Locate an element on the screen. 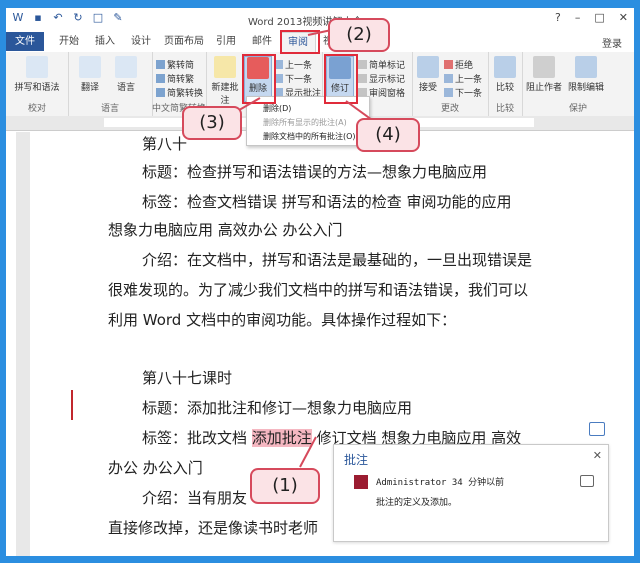  comment-text: 批注的定义及添加。 is located at coordinates (416, 501).